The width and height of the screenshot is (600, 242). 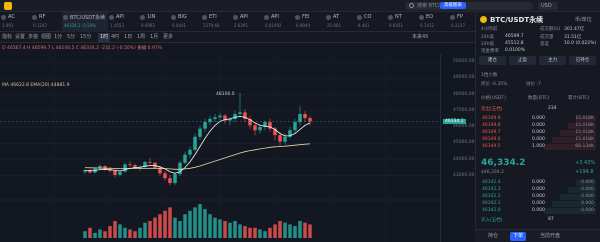 What do you see at coordinates (15, 22) in the screenshot?
I see `ticker-item: AC 1.991` at bounding box center [15, 22].